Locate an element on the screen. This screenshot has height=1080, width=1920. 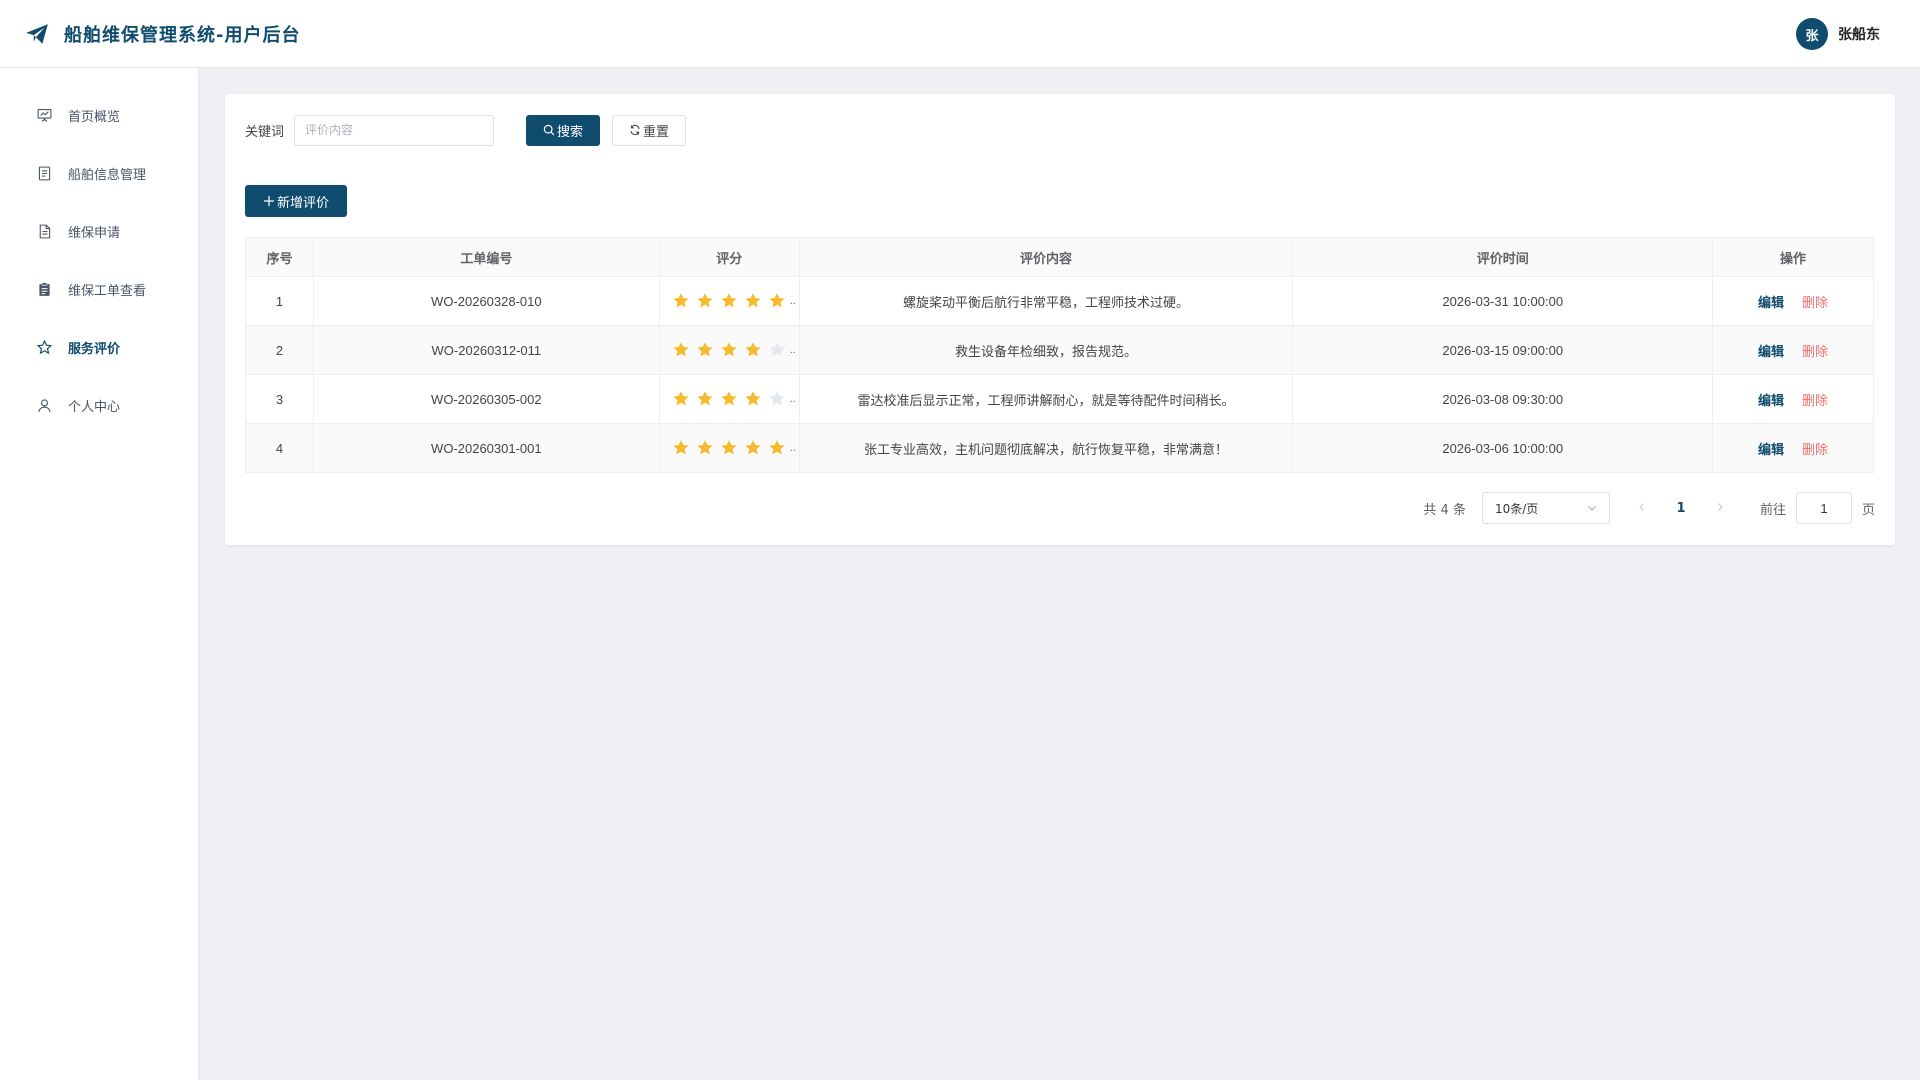
user-menu: 张 张船东 is located at coordinates (1838, 34).